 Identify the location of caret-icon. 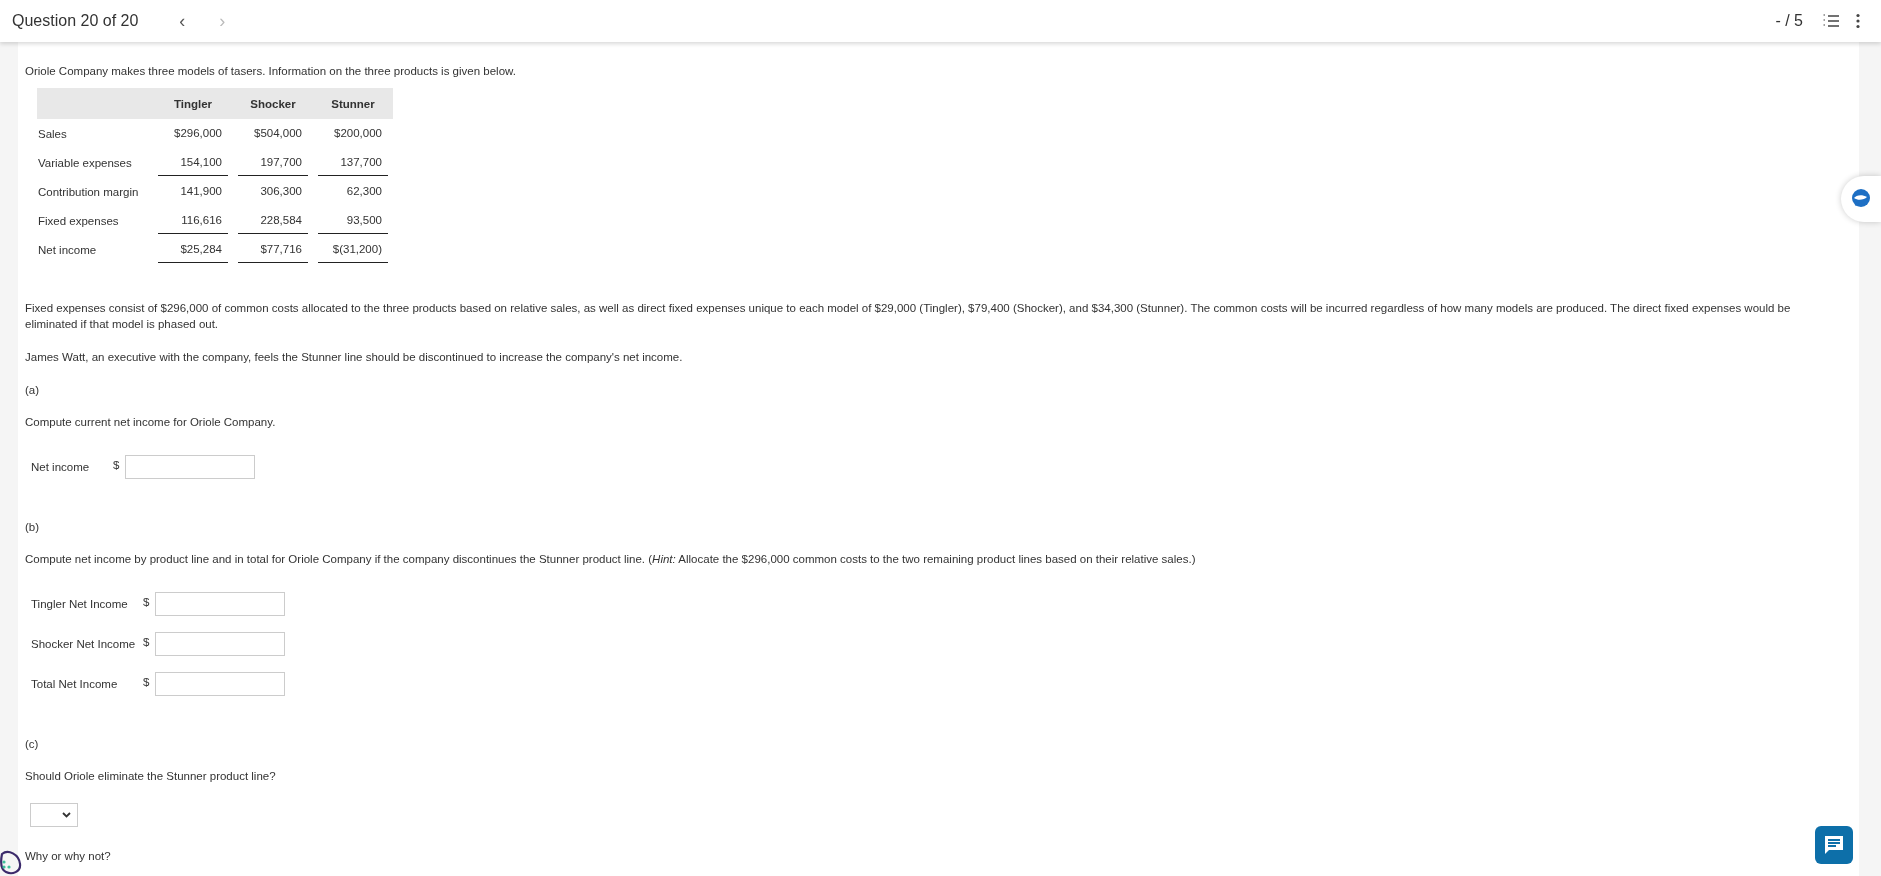
(66, 815).